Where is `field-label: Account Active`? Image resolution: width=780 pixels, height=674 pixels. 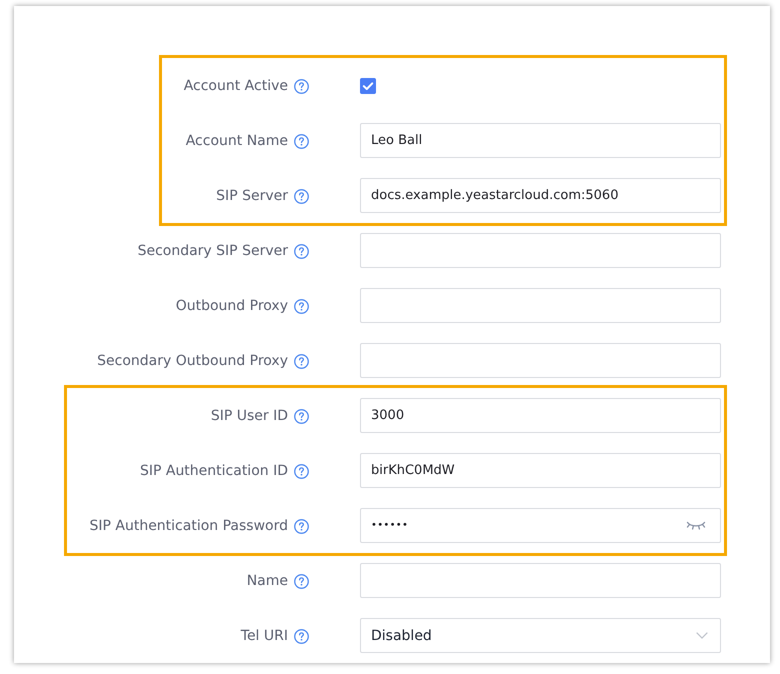 field-label: Account Active is located at coordinates (236, 86).